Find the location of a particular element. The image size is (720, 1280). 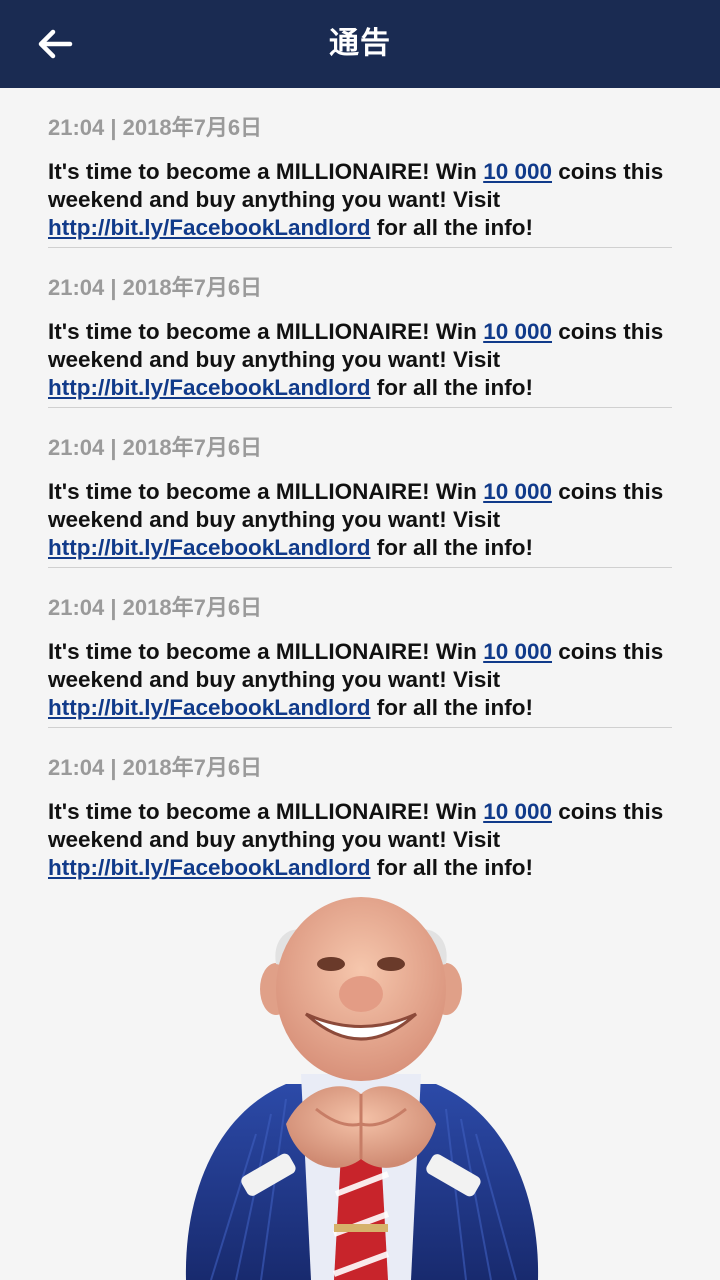

top-bar: 通告 is located at coordinates (360, 44).